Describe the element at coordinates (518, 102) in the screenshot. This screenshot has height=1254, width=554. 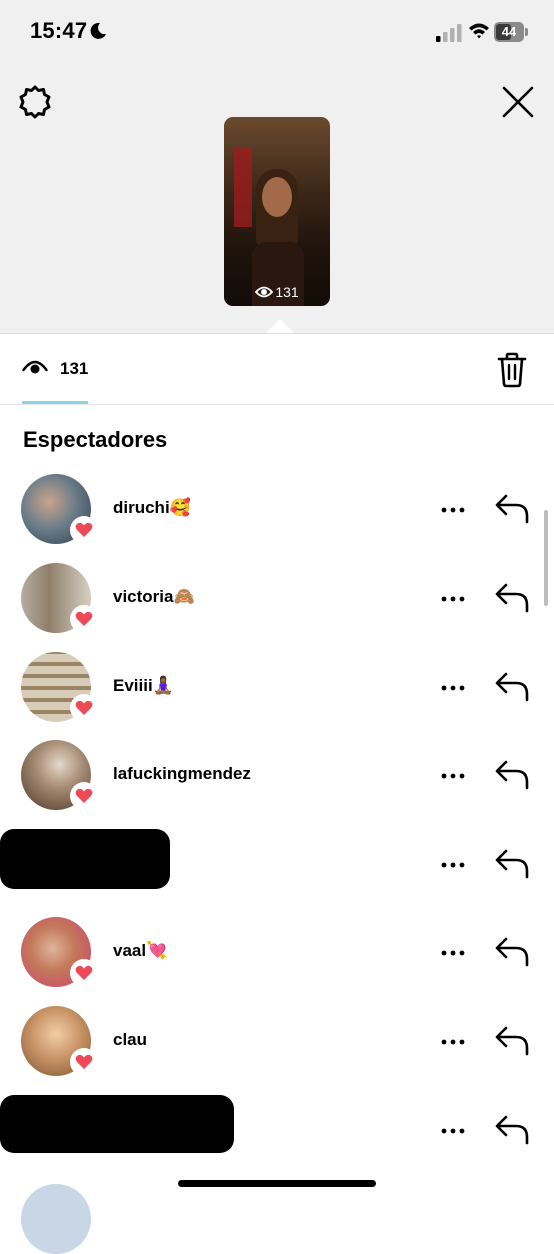
I see `close-icon` at that location.